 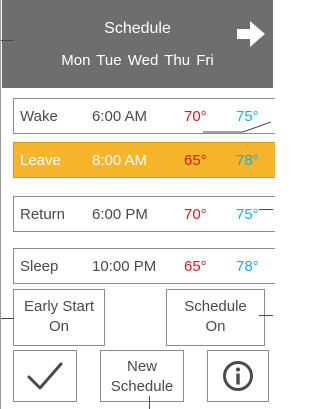 What do you see at coordinates (39, 116) in the screenshot?
I see `period-name: Wake` at bounding box center [39, 116].